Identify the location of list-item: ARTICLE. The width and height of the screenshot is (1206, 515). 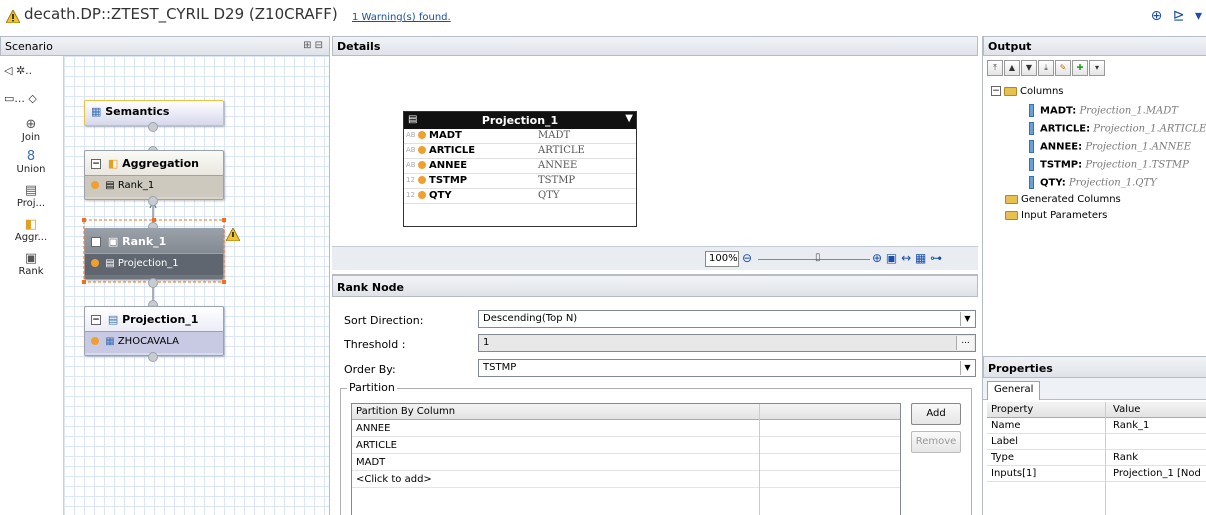
(626, 445).